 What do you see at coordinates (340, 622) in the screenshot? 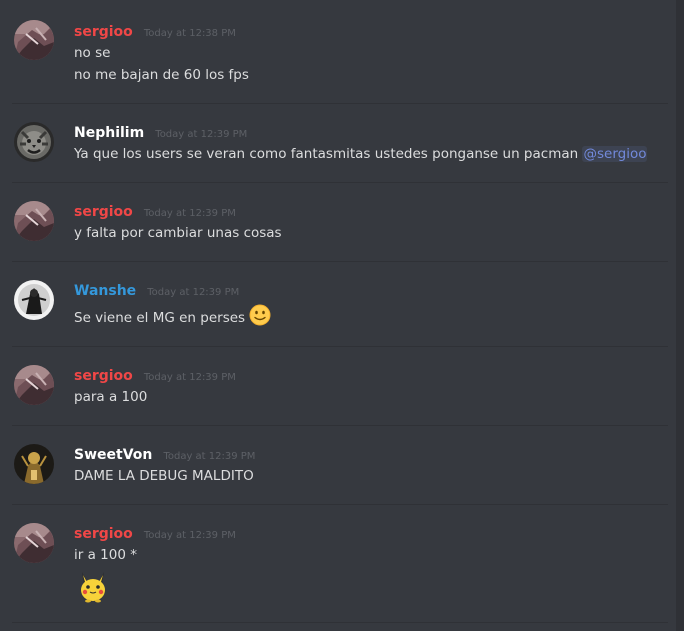
I see `divider` at bounding box center [340, 622].